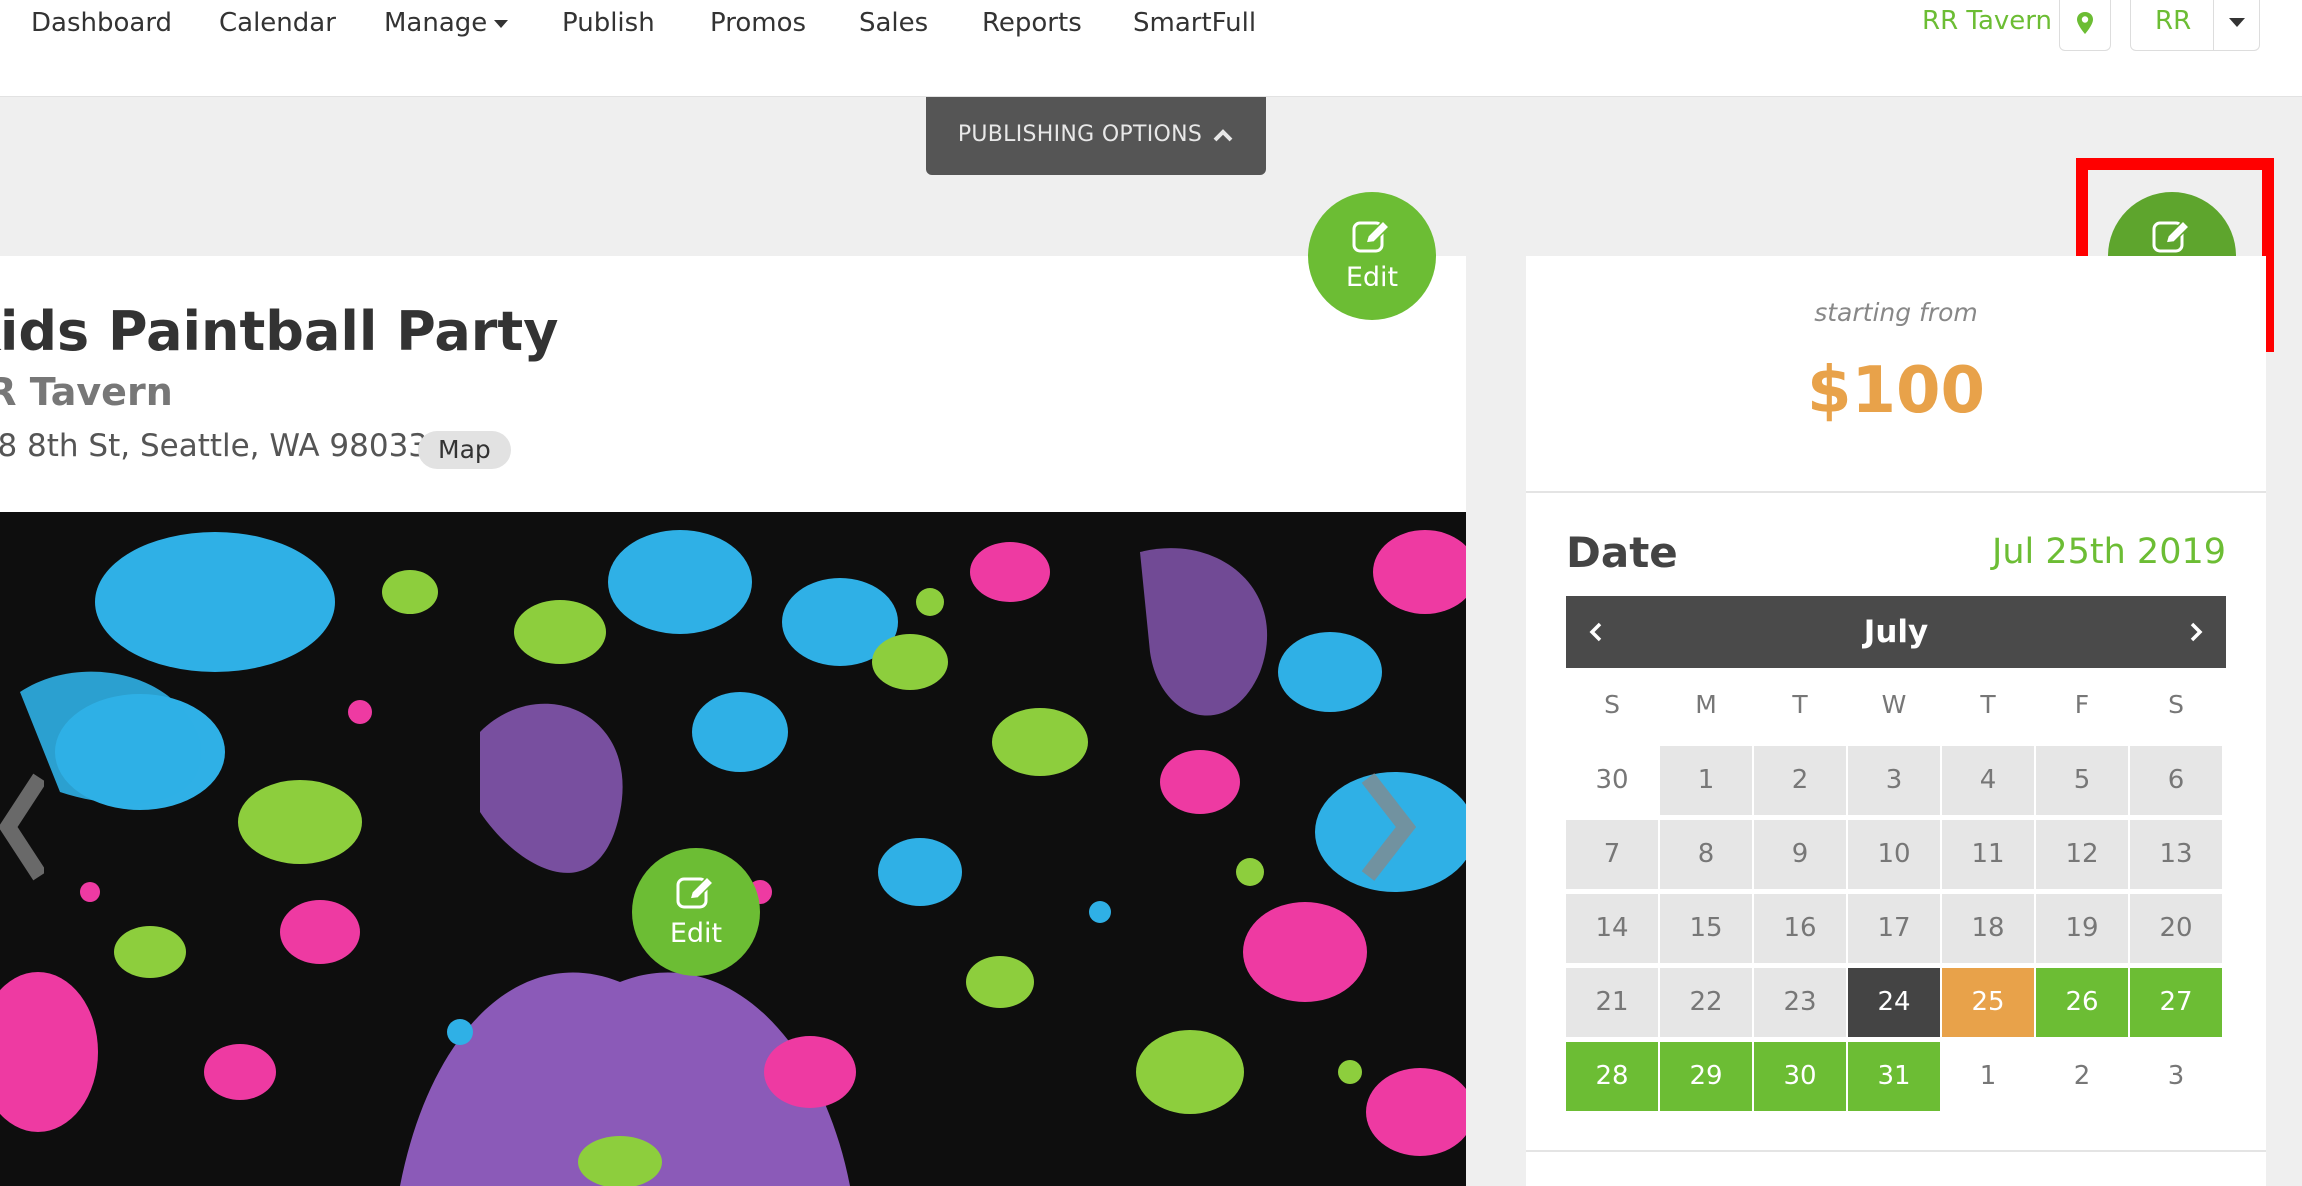 Image resolution: width=2302 pixels, height=1186 pixels. I want to click on calendar-day: 27, so click(2176, 1002).